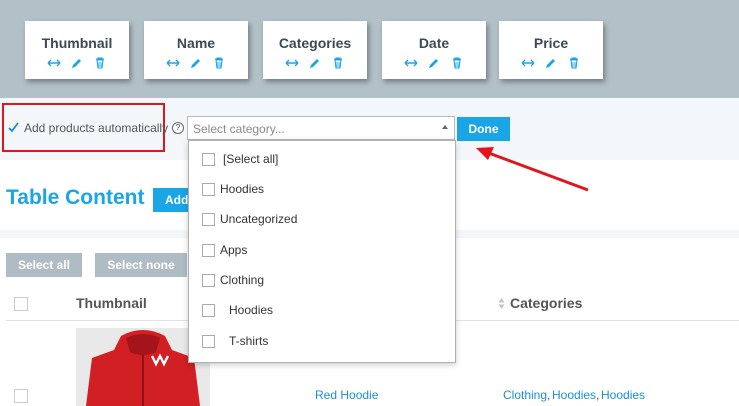 This screenshot has height=406, width=739. Describe the element at coordinates (44, 265) in the screenshot. I see `select-all-button: Select all` at that location.